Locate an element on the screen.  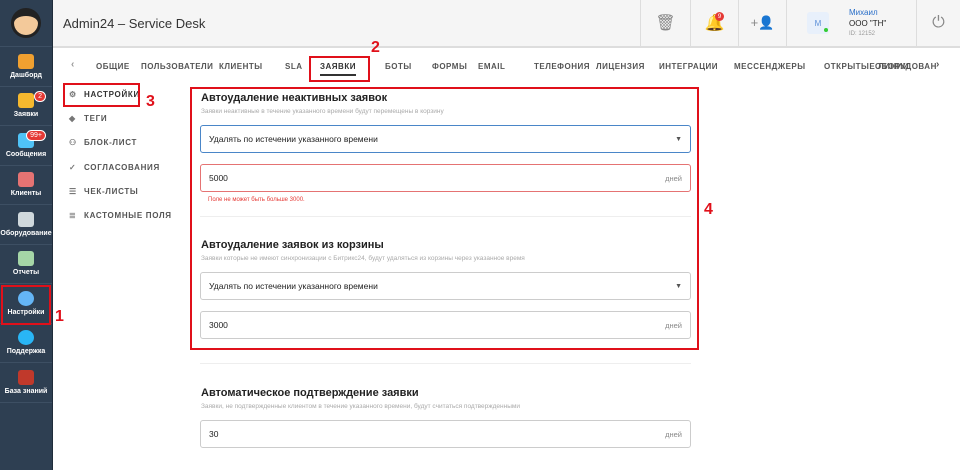
sidebar-item-label: Заявки is located at coordinates (26, 115).